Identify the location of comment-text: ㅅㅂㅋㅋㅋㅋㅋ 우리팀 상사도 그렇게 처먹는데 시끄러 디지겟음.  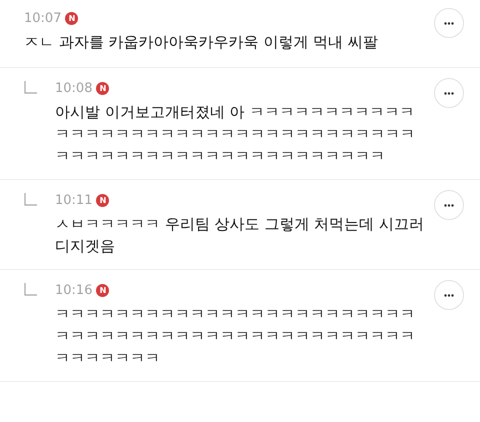
(239, 235).